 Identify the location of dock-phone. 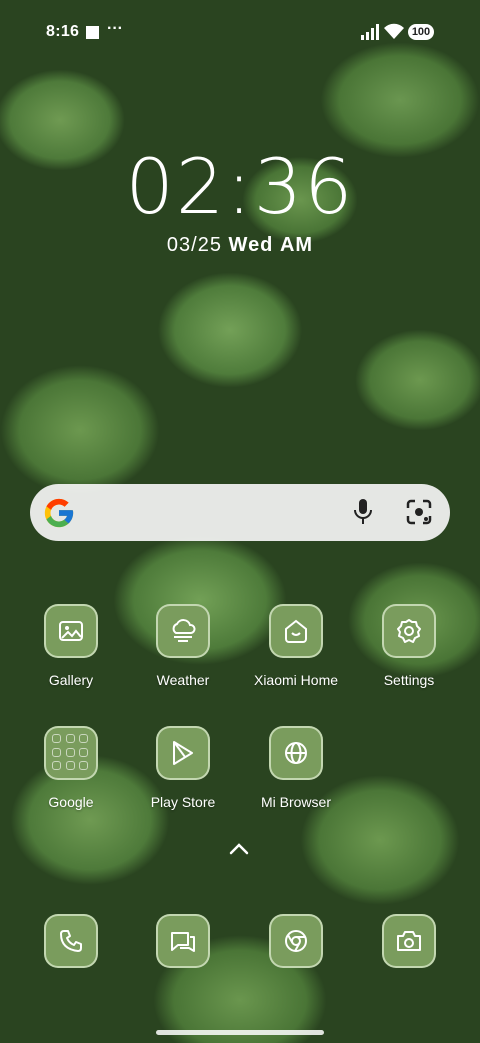
(71, 941).